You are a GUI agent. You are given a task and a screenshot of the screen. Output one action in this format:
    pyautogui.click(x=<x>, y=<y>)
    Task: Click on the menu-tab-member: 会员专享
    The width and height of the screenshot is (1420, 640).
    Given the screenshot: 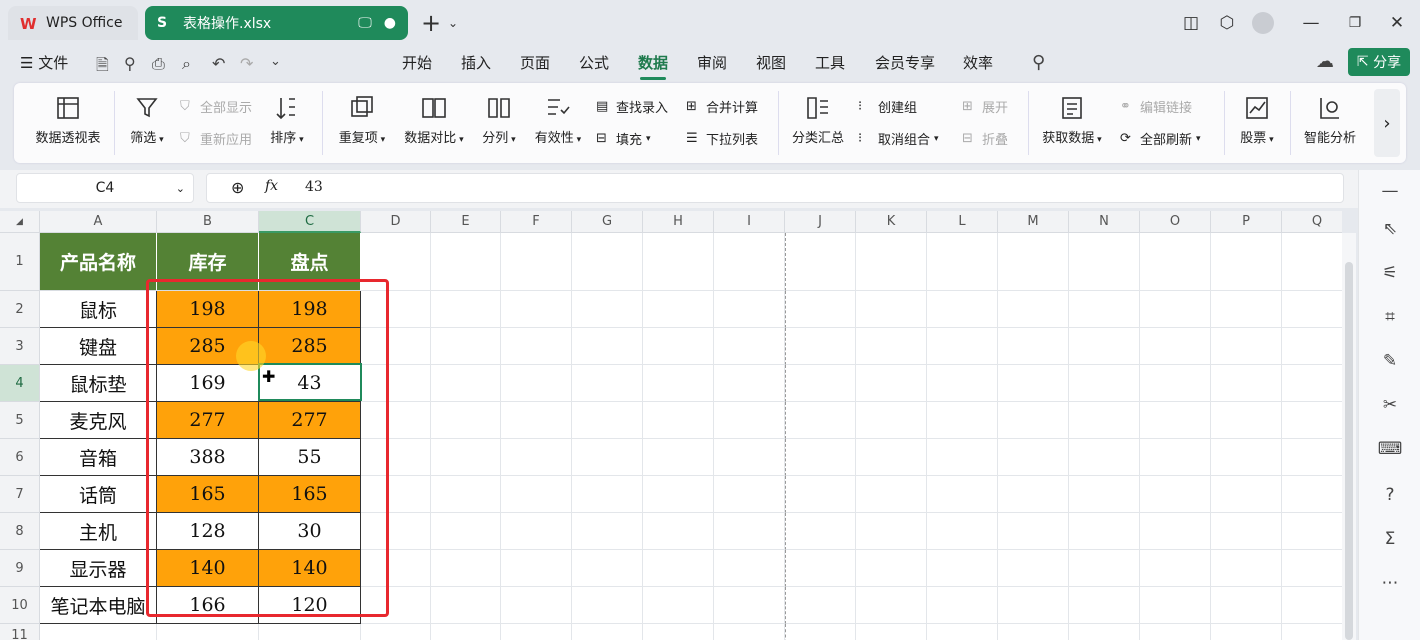 What is the action you would take?
    pyautogui.click(x=905, y=62)
    